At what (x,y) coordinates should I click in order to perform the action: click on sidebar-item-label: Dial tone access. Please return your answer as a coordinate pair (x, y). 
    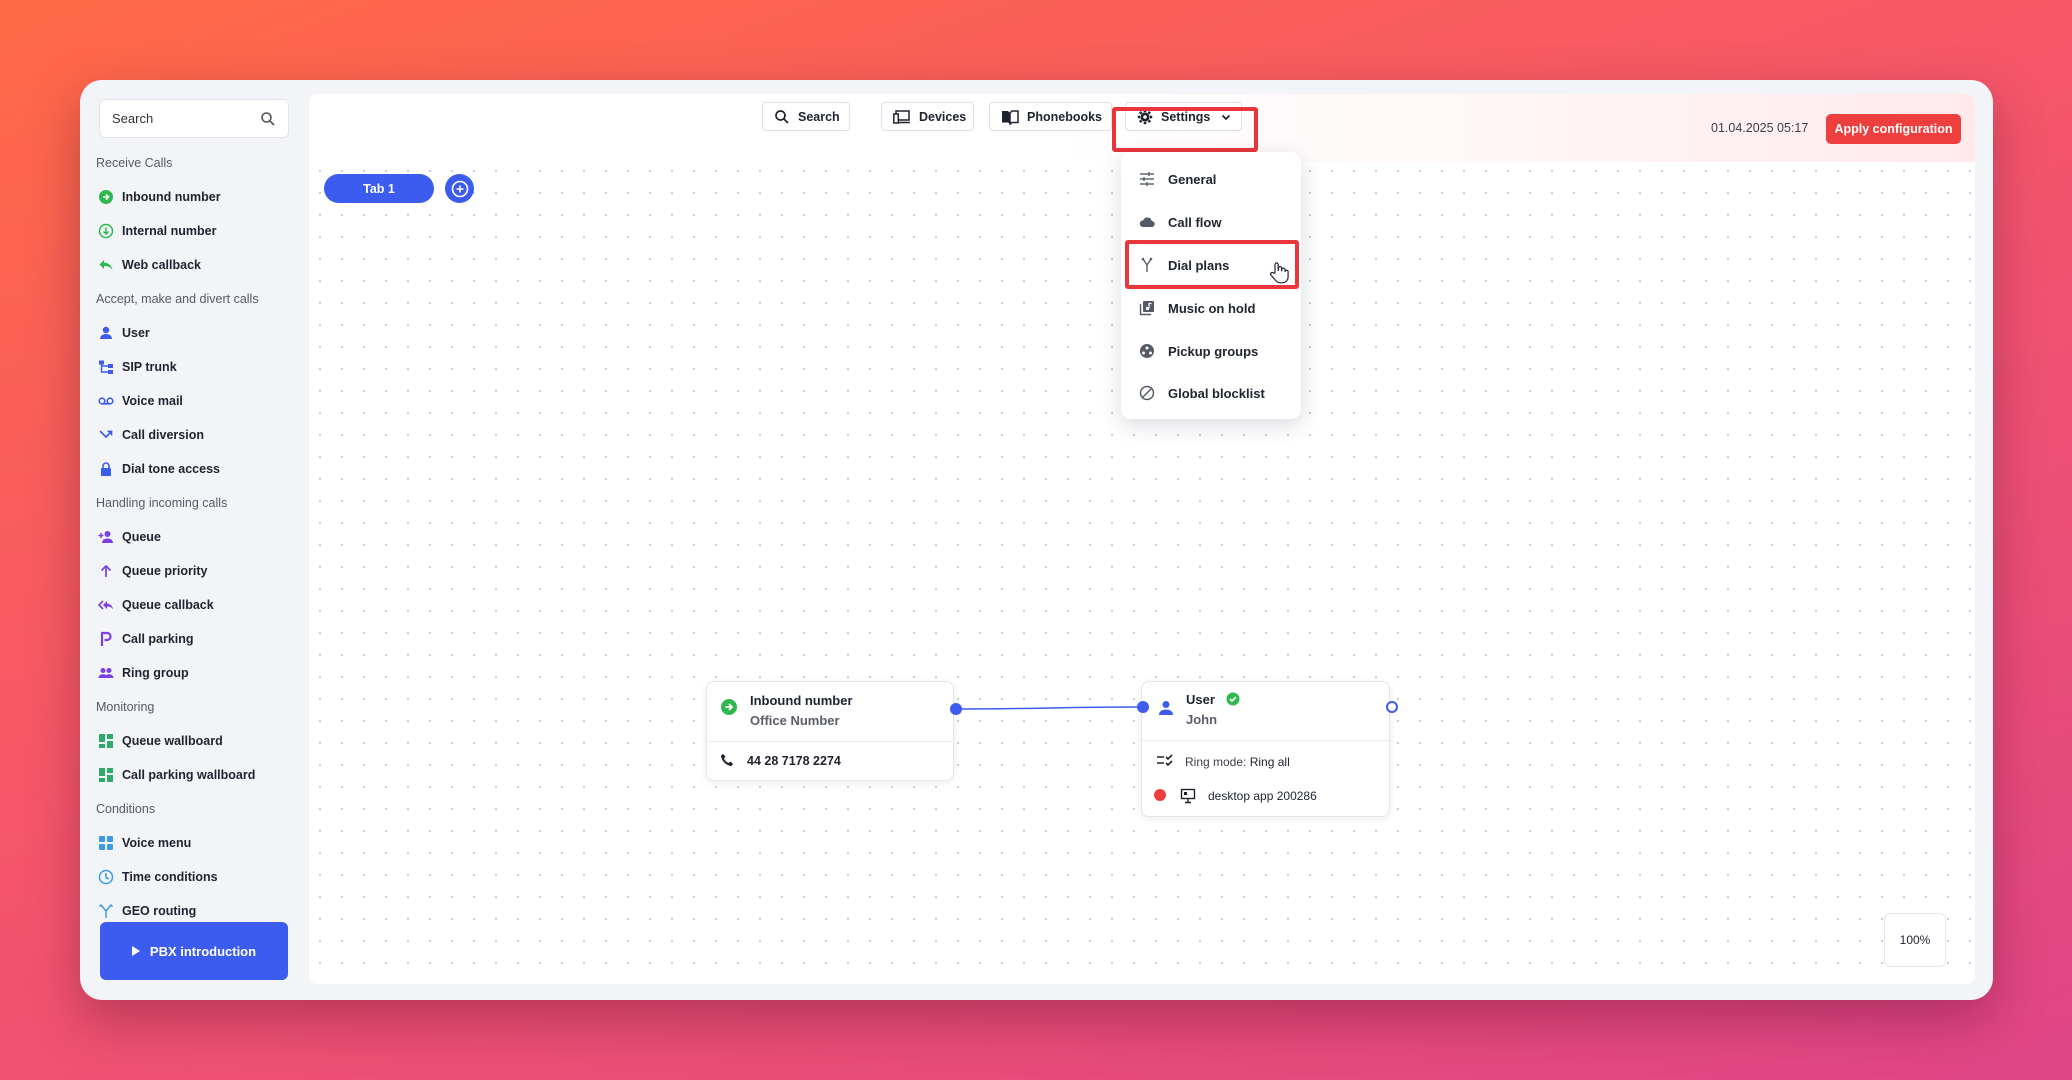
    Looking at the image, I should click on (171, 469).